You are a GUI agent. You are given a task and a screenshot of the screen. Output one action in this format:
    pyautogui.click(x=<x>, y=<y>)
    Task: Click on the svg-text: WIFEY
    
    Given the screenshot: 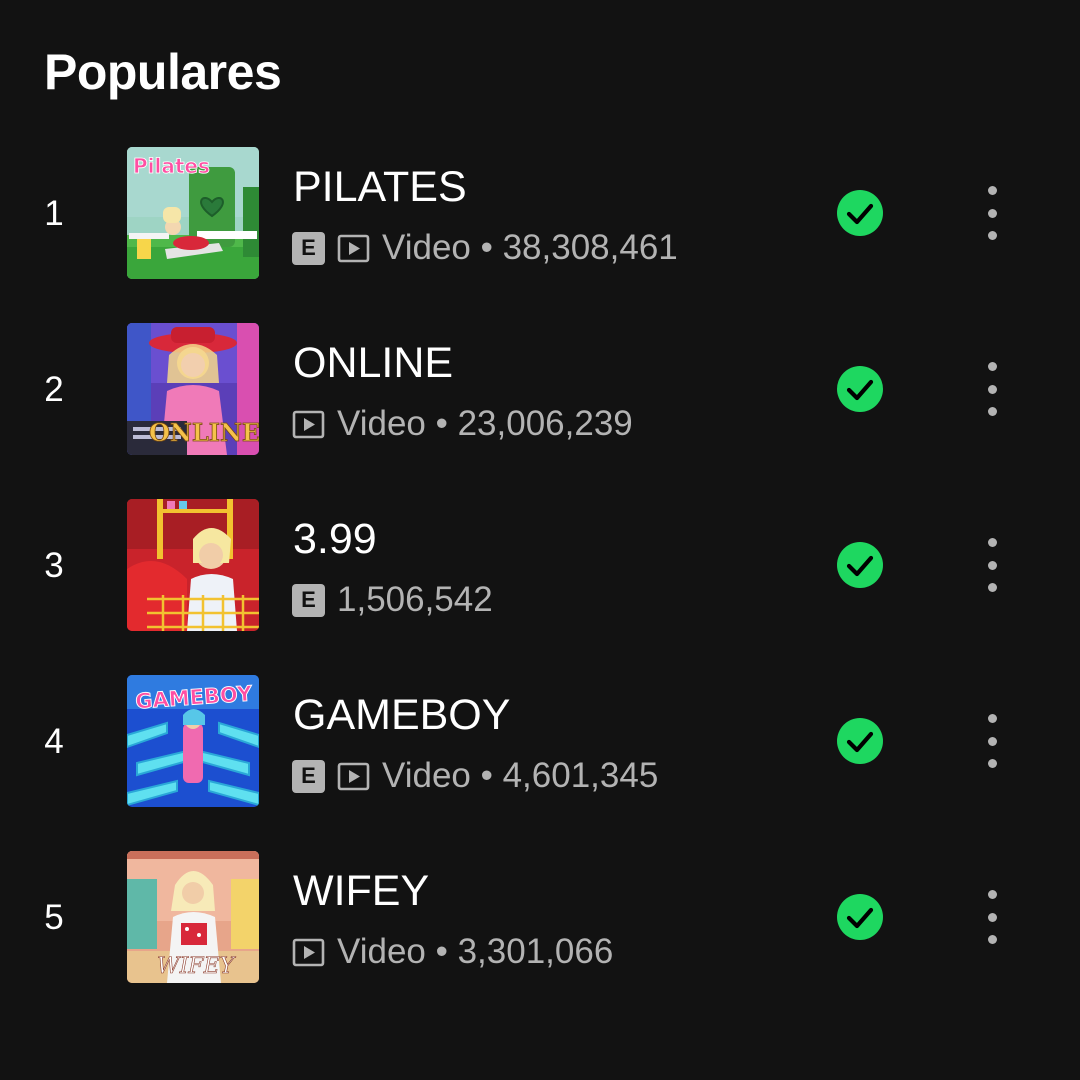 What is the action you would take?
    pyautogui.click(x=197, y=966)
    